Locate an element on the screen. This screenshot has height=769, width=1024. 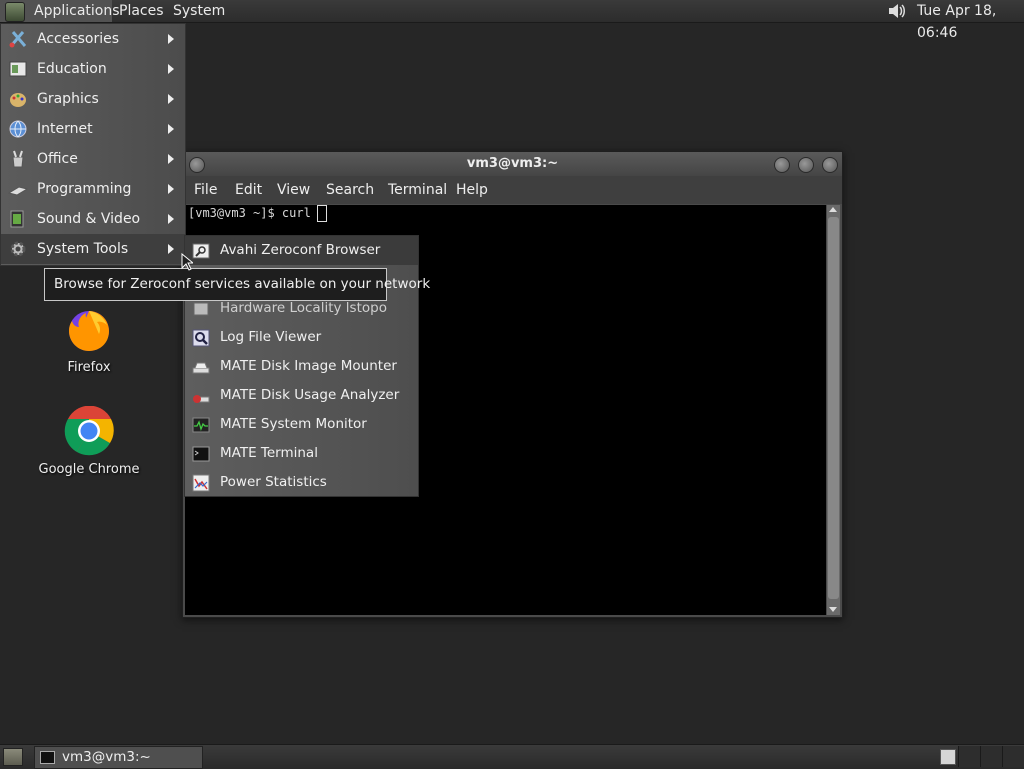
menu-item-label: Graphics is located at coordinates (68, 99).